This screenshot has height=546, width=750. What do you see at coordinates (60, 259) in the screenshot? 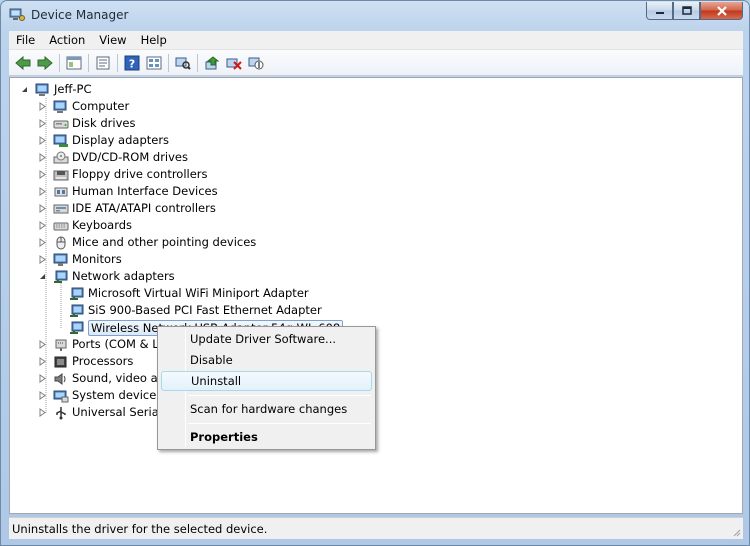
I see `monitor-icon` at bounding box center [60, 259].